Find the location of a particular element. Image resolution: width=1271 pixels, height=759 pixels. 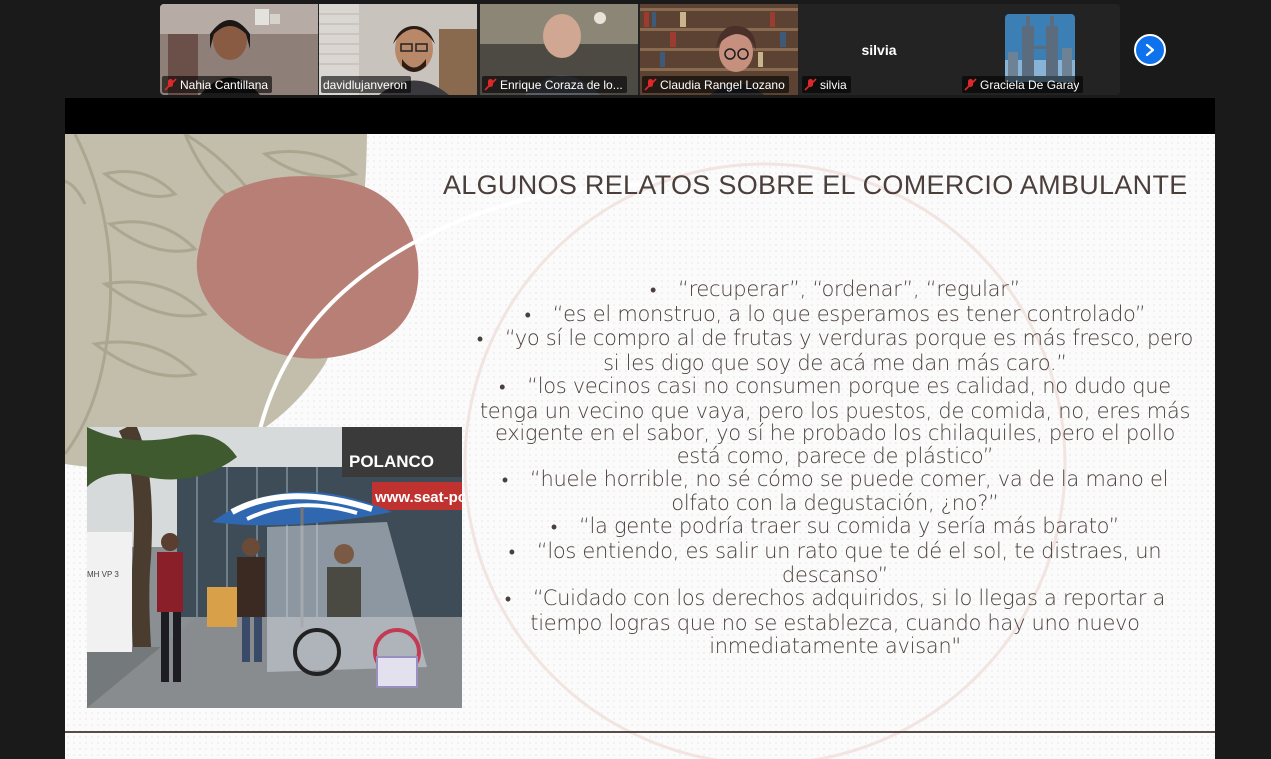

participant-tile: silvia silvia is located at coordinates (879, 49).